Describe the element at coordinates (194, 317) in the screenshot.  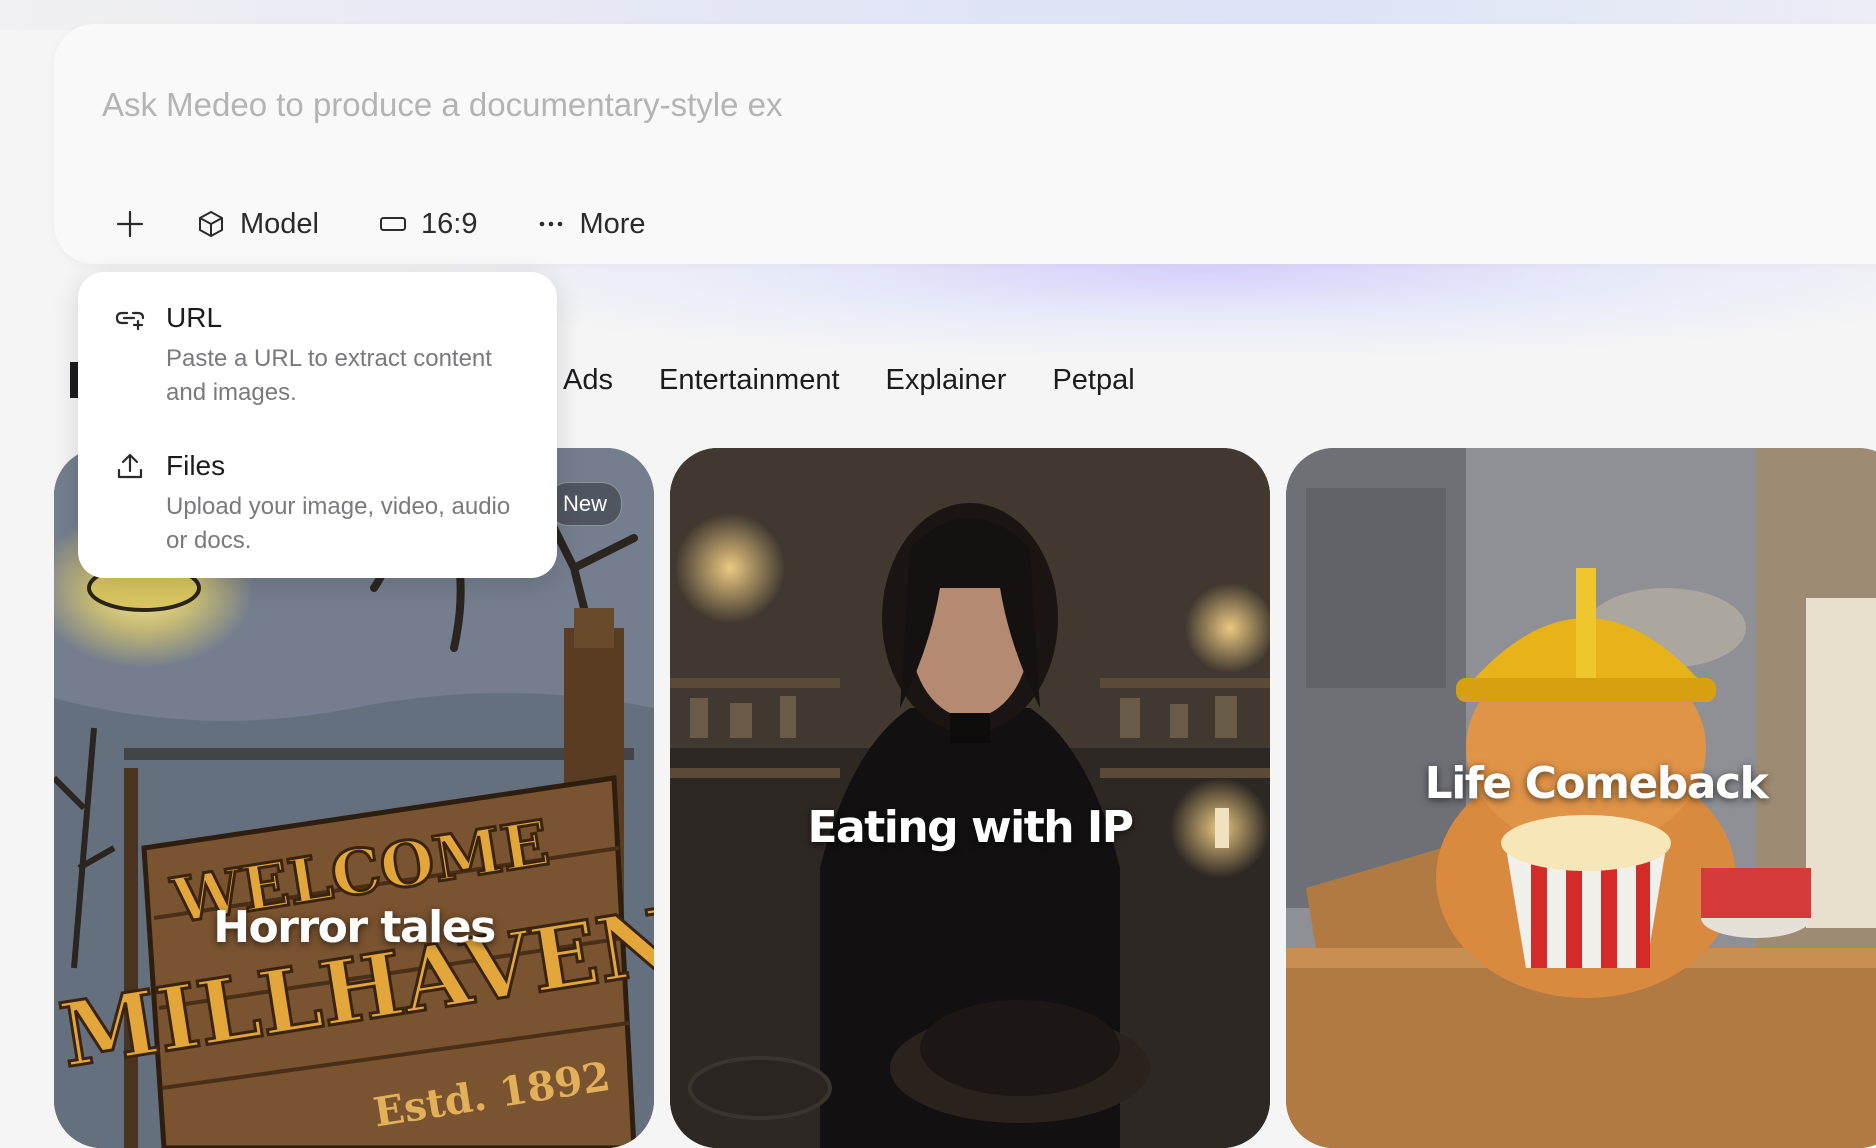
I see `dropdown-item-title: URL` at that location.